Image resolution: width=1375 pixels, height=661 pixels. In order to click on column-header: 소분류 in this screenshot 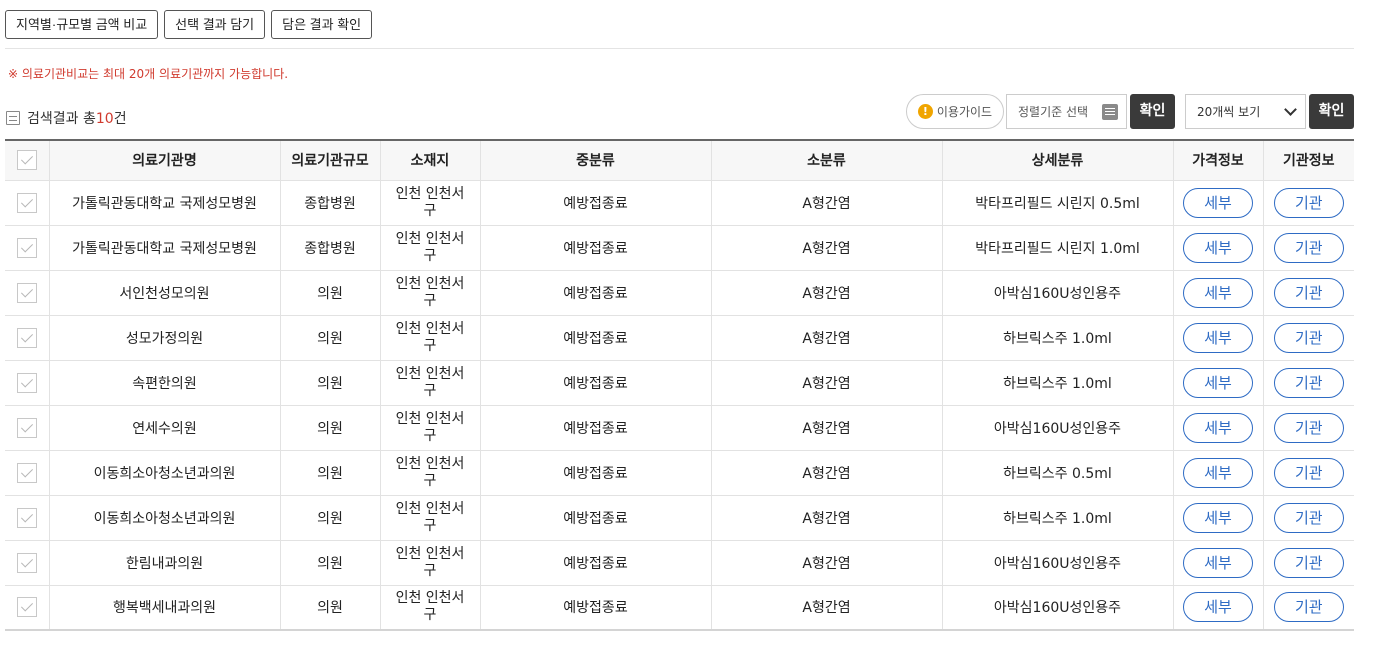, I will do `click(826, 160)`.